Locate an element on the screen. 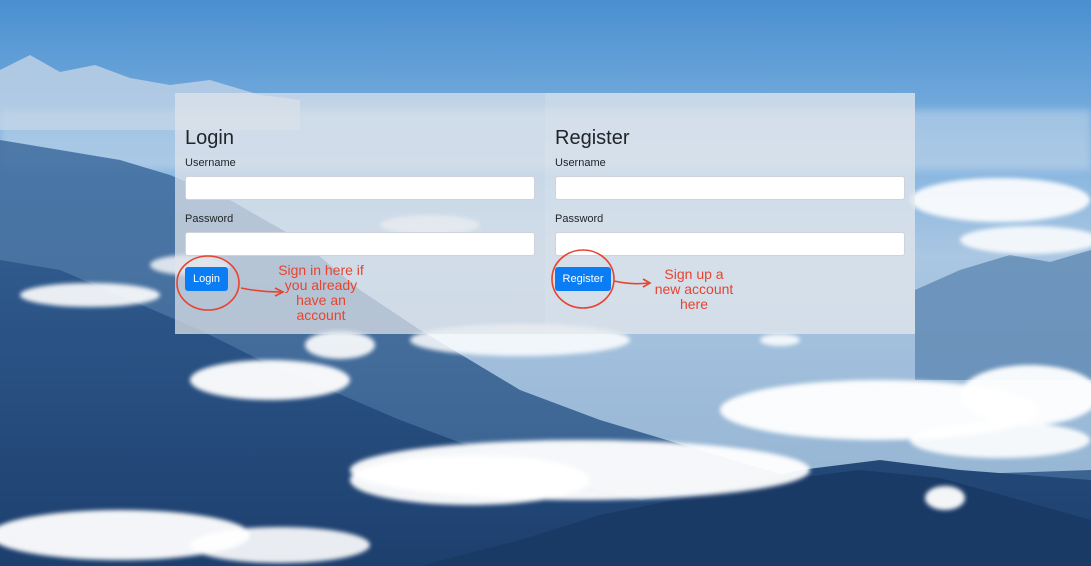 The height and width of the screenshot is (566, 1091). login-username-input is located at coordinates (360, 188).